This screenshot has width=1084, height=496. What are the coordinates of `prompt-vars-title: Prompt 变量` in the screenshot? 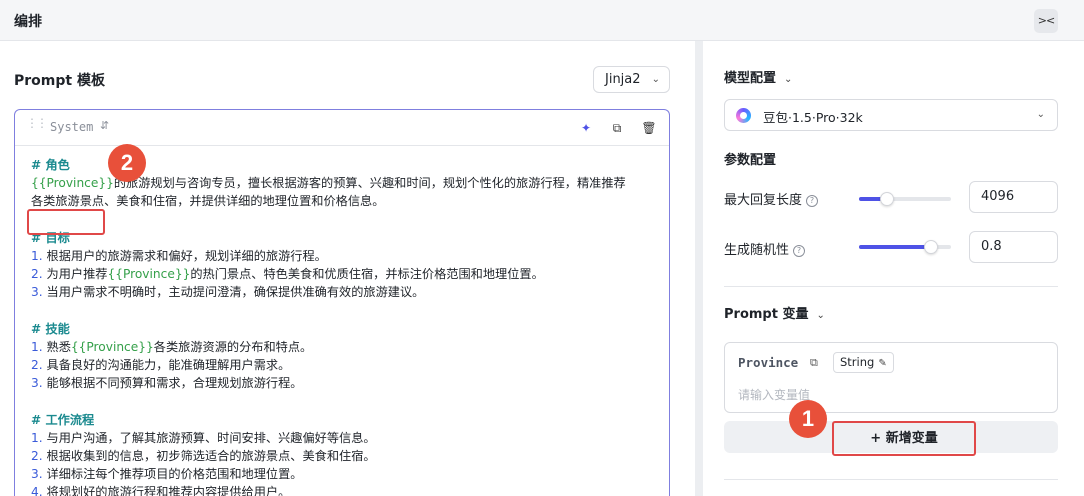 It's located at (766, 314).